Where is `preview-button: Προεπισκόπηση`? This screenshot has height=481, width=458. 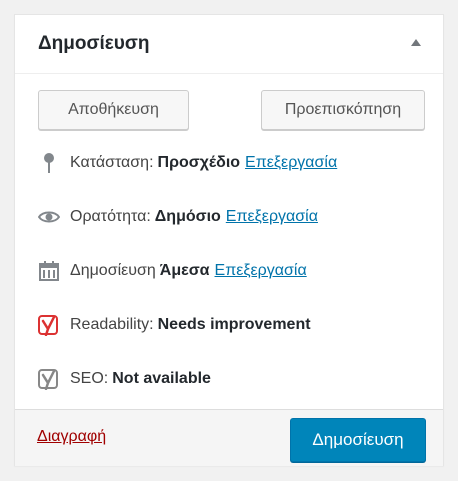 preview-button: Προεπισκόπηση is located at coordinates (343, 110).